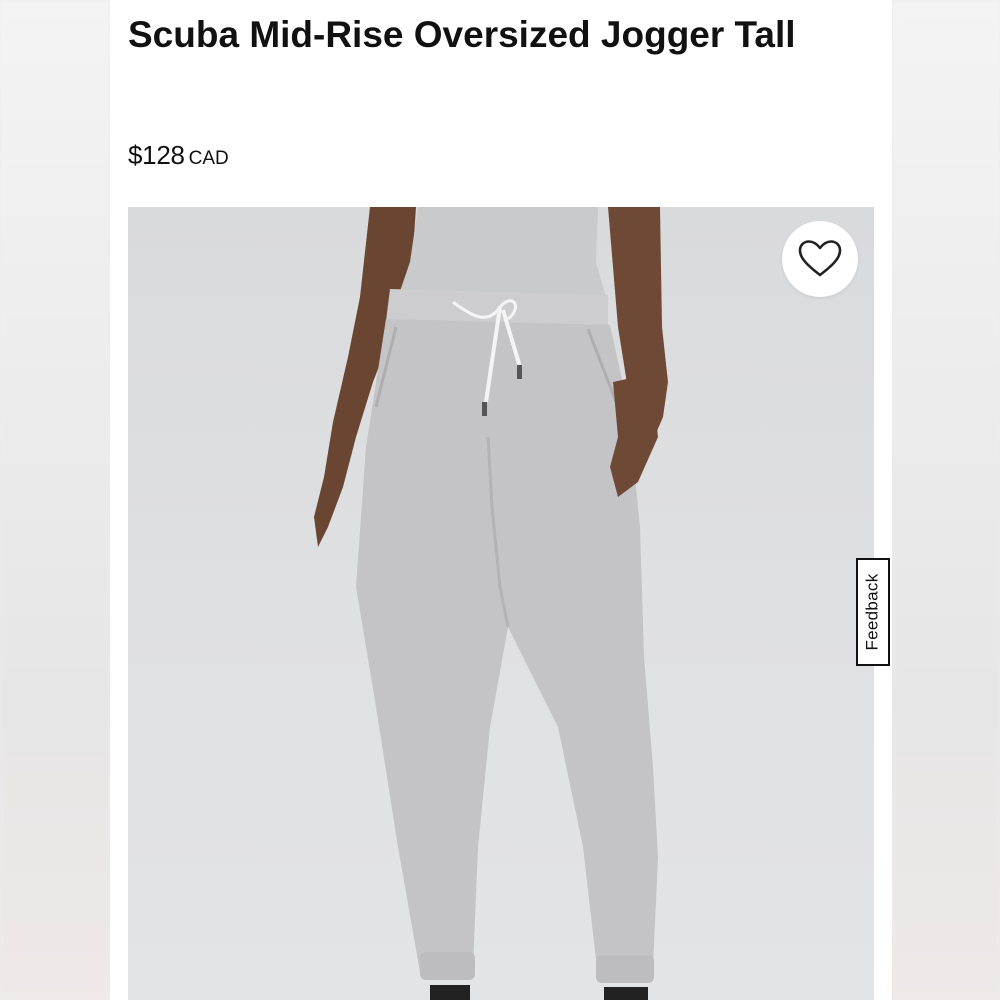 The width and height of the screenshot is (1000, 1000). I want to click on left-cuff, so click(447, 966).